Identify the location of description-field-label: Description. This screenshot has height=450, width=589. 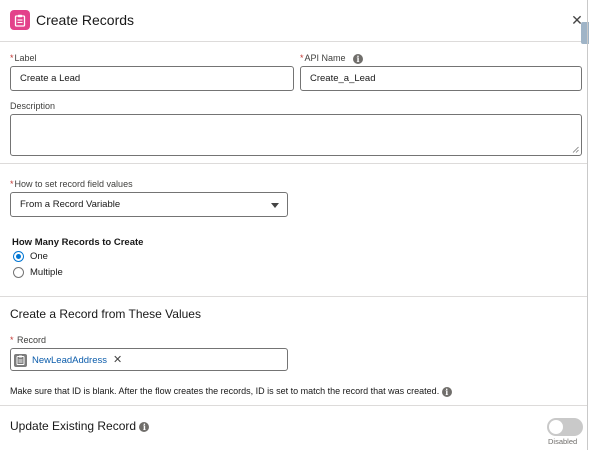
(33, 106).